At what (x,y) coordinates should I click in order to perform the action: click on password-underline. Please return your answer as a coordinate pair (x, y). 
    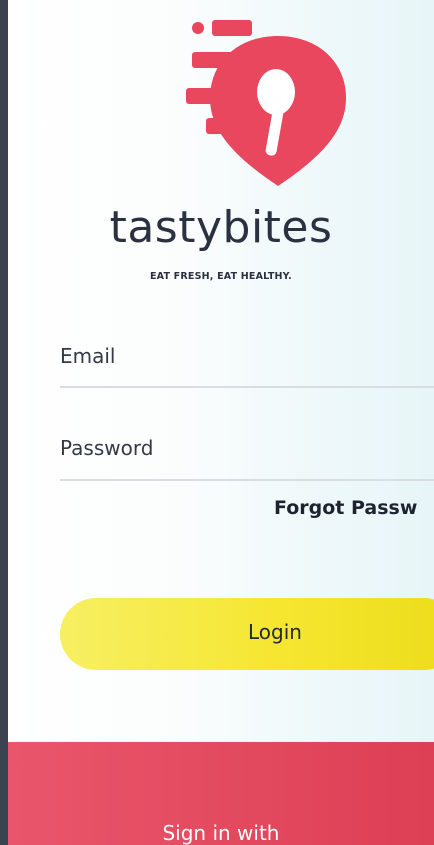
    Looking at the image, I should click on (247, 480).